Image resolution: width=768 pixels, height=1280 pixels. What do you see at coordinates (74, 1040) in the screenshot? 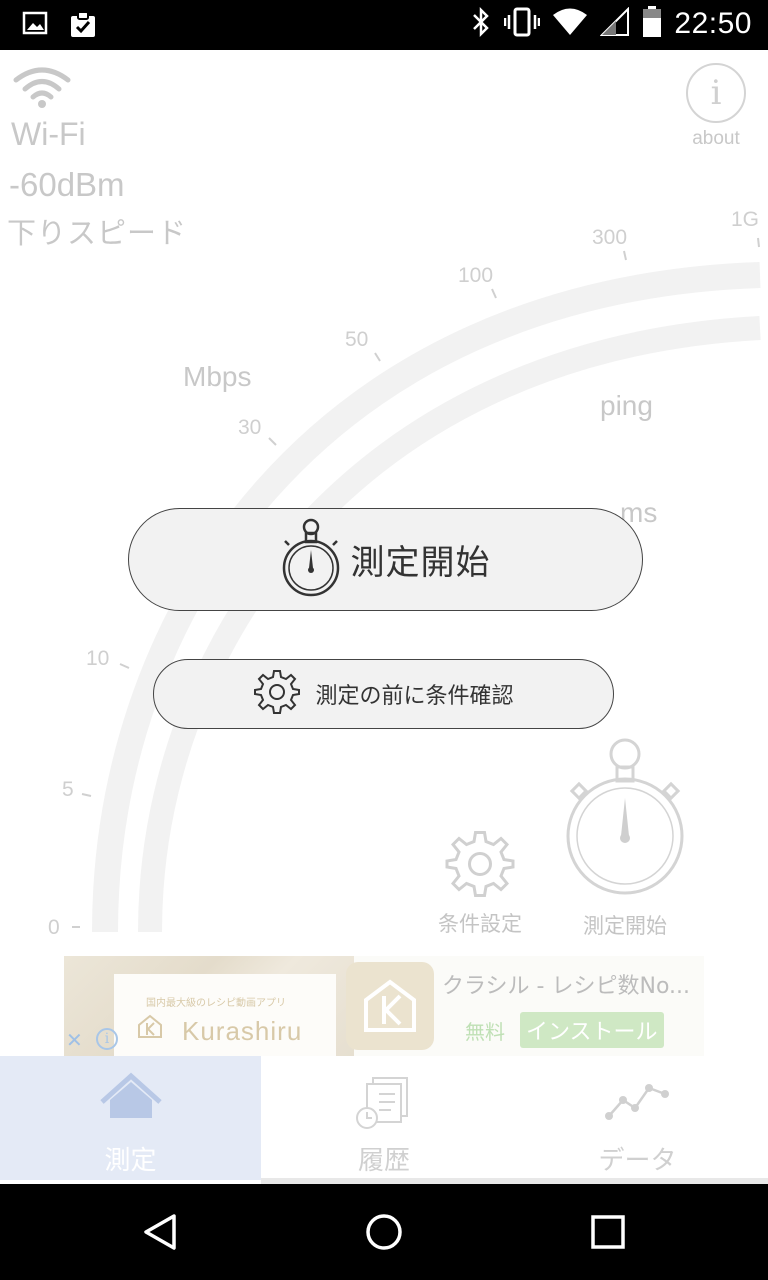
I see `ad-close-icon: ✕` at bounding box center [74, 1040].